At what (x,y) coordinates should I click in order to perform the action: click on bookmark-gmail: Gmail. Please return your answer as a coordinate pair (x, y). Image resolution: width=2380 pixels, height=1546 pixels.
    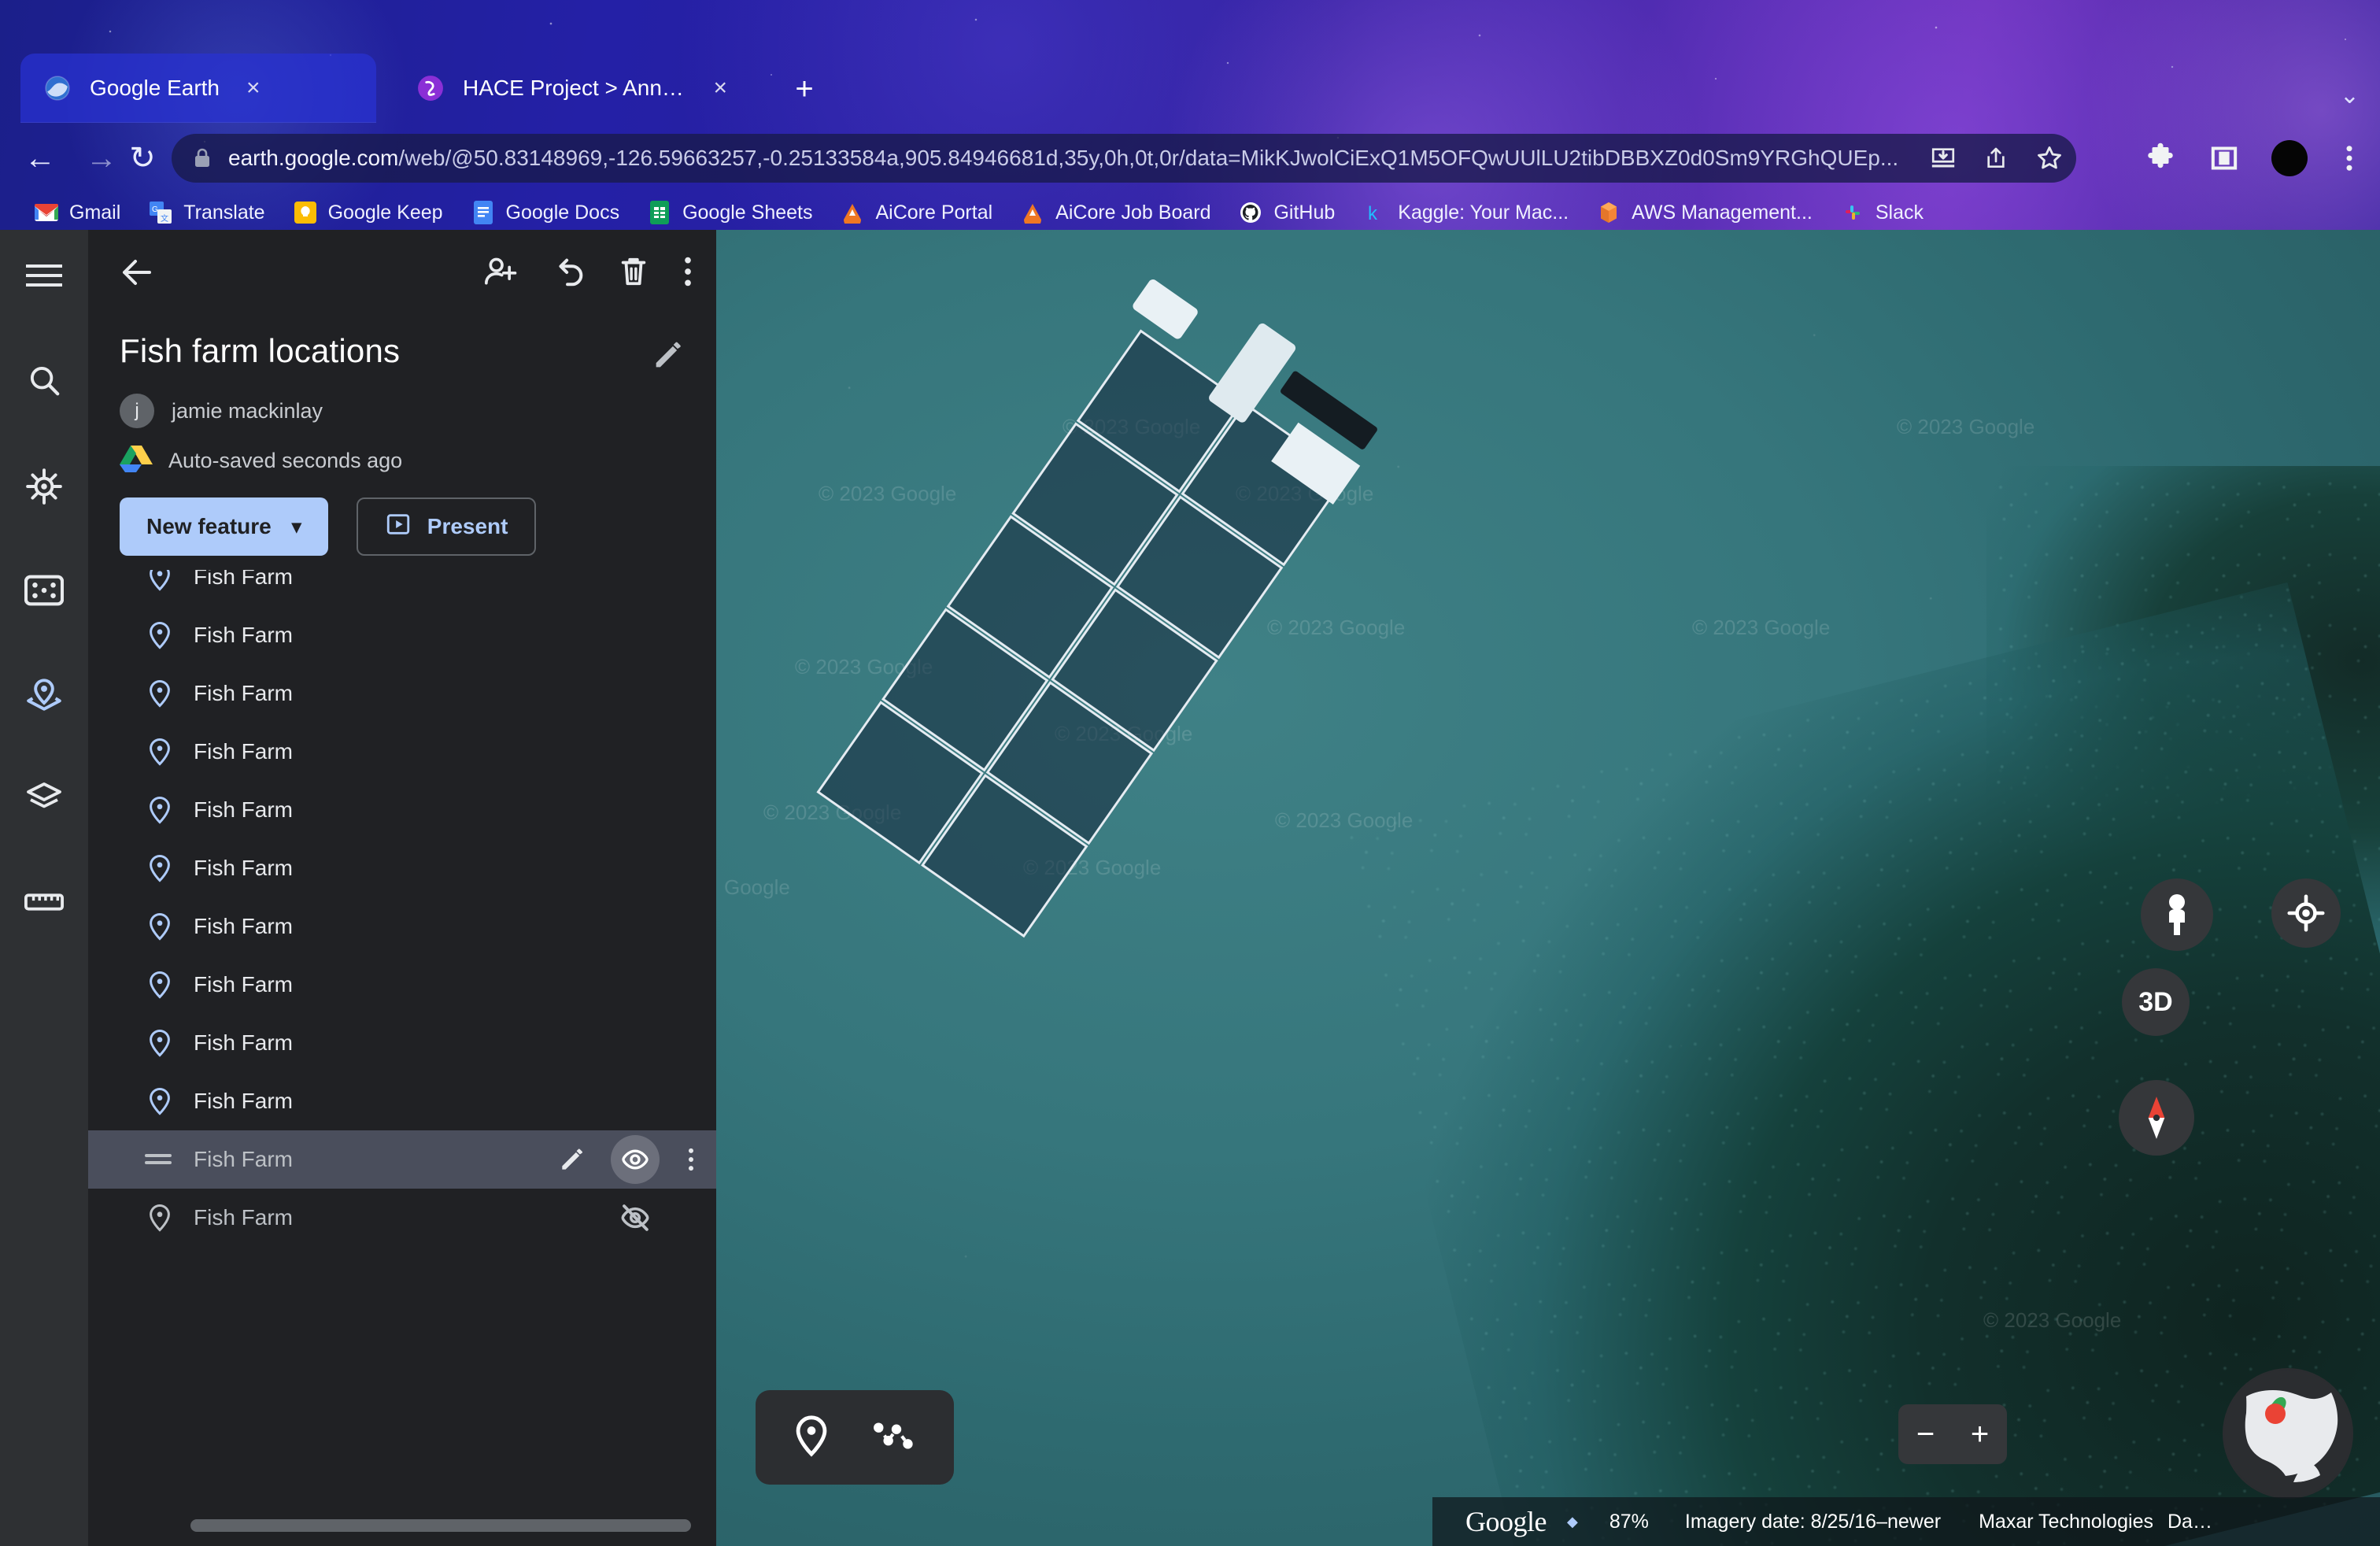
    Looking at the image, I should click on (77, 213).